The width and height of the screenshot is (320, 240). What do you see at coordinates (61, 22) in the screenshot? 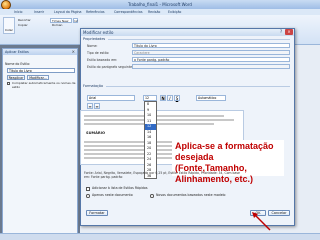
I see `ribbon-font-name: Times New Roman` at bounding box center [61, 22].